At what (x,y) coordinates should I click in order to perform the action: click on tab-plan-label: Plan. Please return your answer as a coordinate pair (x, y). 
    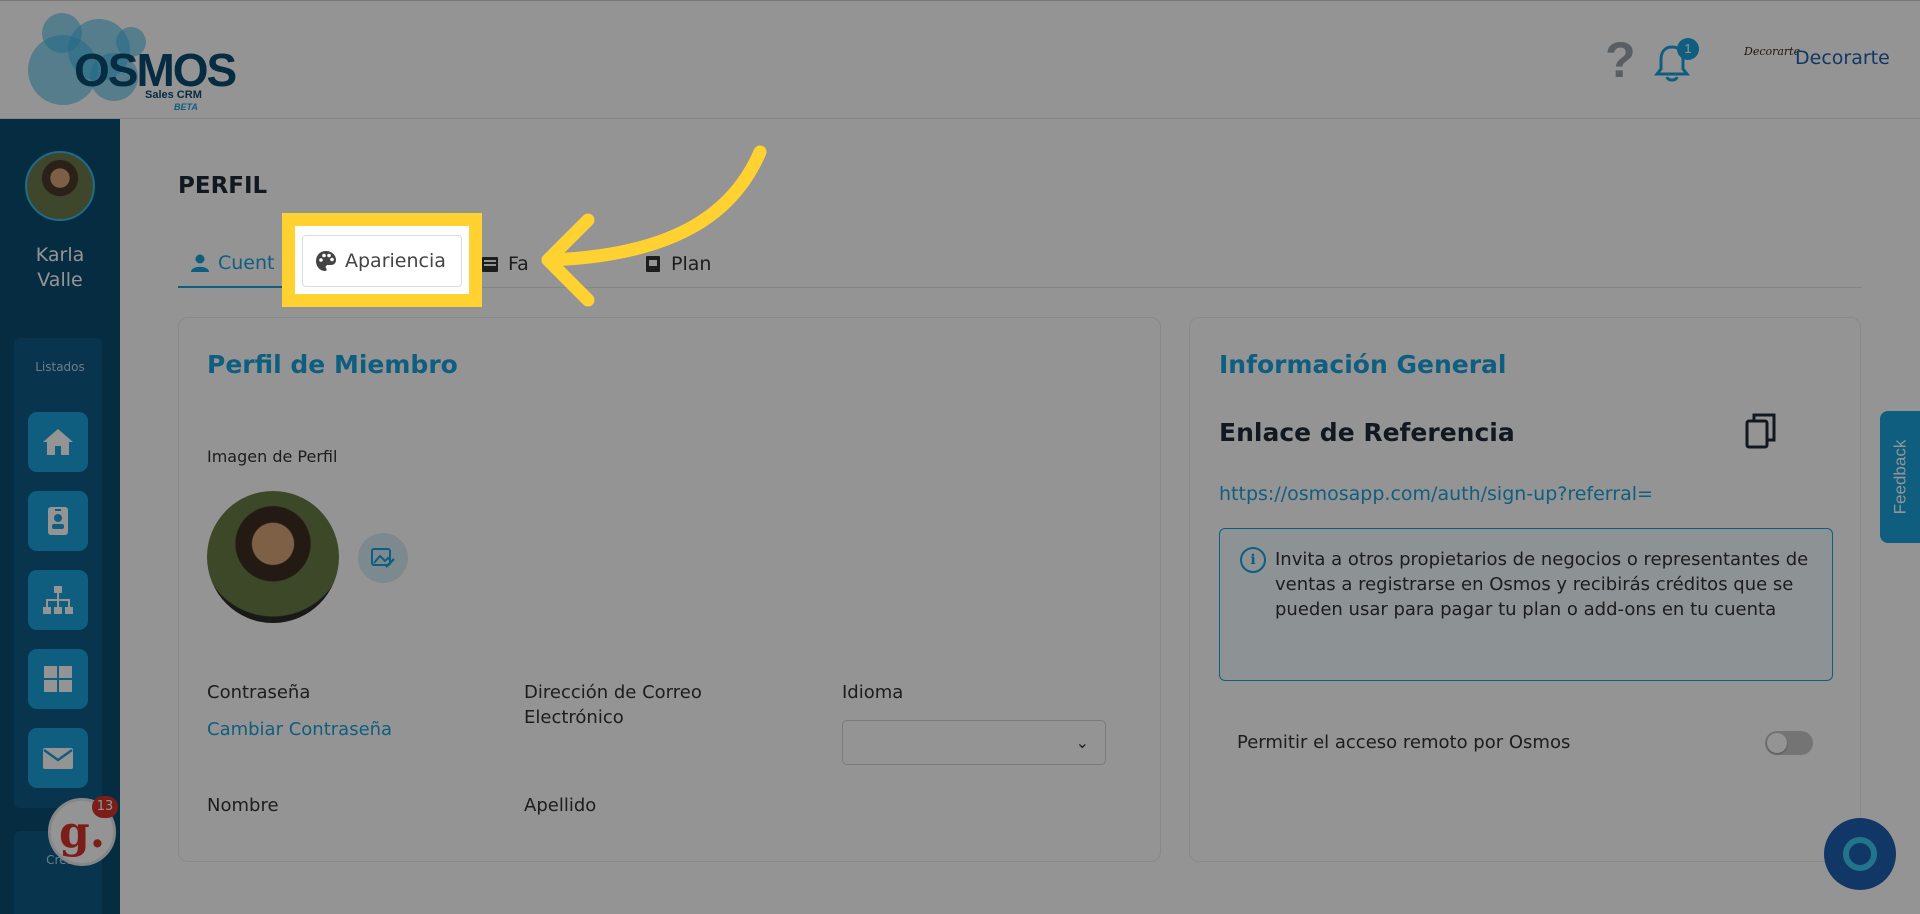
    Looking at the image, I should click on (691, 264).